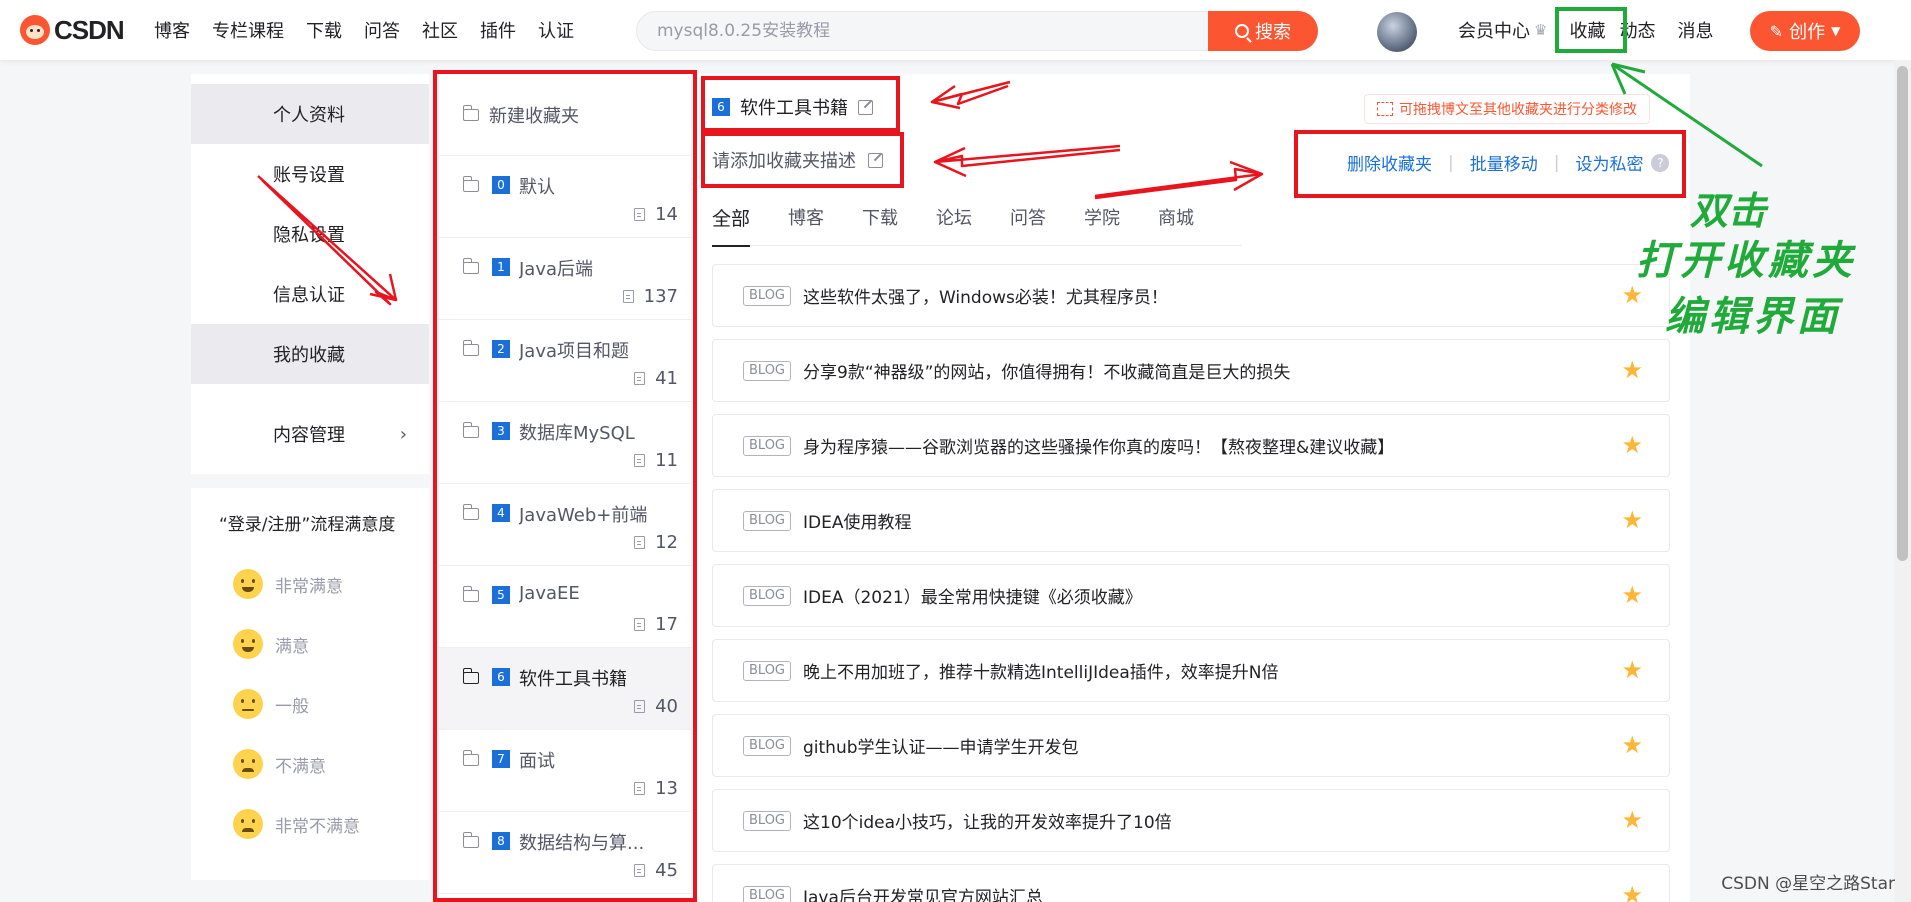  Describe the element at coordinates (1637, 30) in the screenshot. I see `dynamics-link: 动态` at that location.